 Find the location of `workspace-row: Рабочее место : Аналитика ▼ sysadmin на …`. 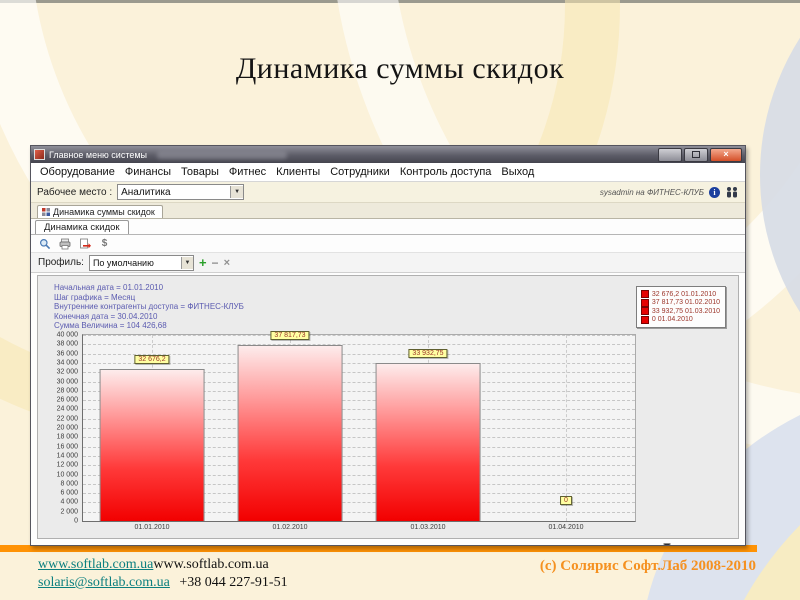

workspace-row: Рабочее место : Аналитика ▼ sysadmin на … is located at coordinates (388, 192).